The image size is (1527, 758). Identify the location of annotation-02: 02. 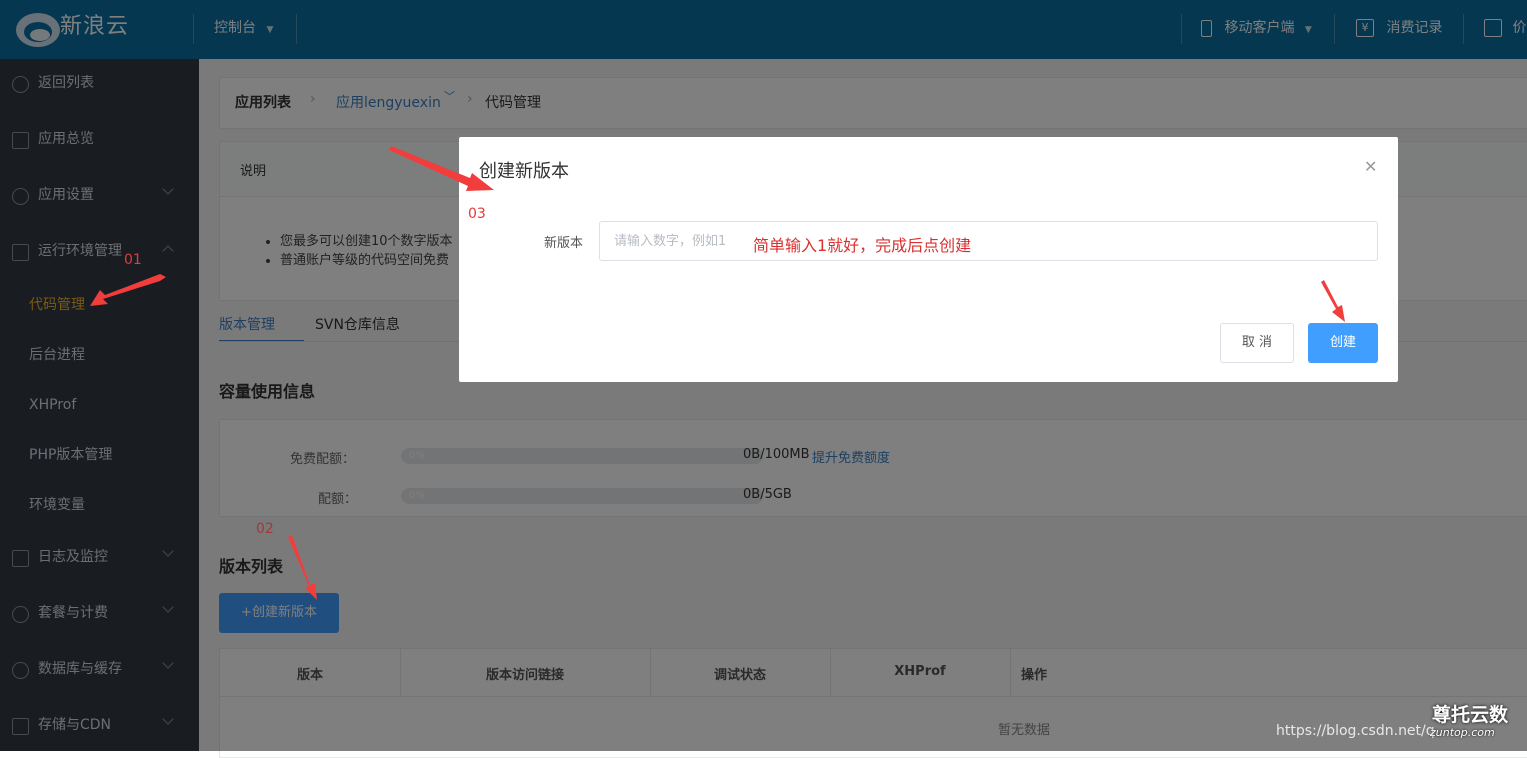
(265, 529).